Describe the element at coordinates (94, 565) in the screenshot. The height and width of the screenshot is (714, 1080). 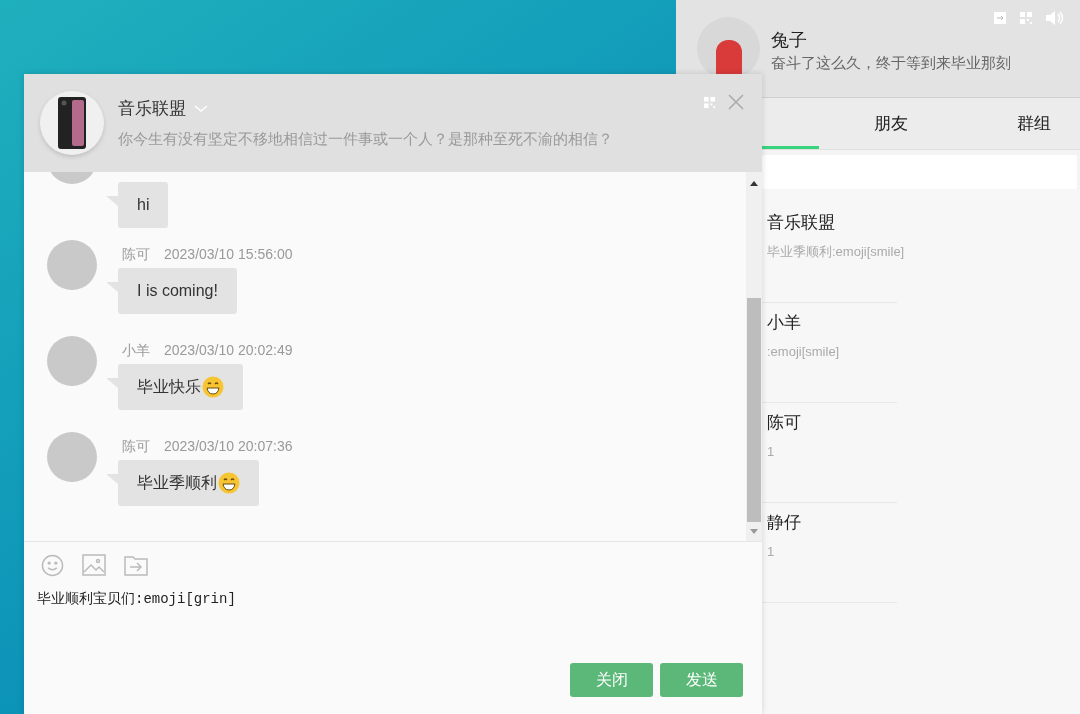
I see `image-icon` at that location.